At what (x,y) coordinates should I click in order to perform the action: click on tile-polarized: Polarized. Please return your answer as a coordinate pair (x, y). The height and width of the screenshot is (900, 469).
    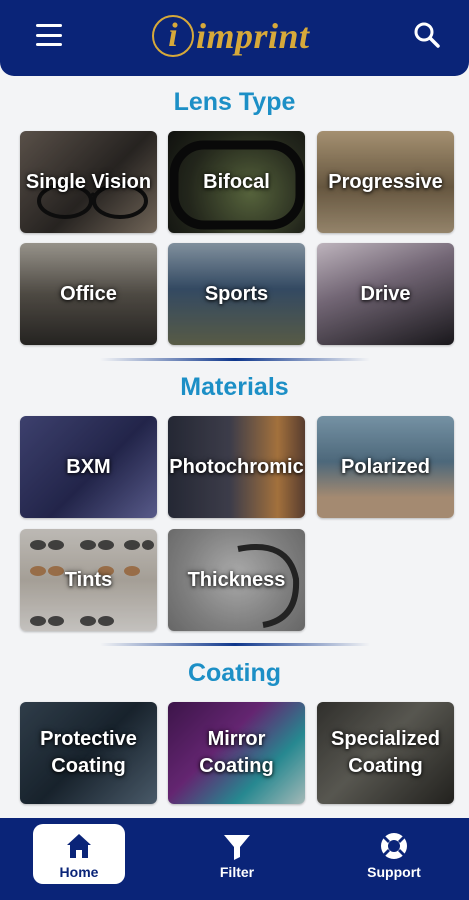
    Looking at the image, I should click on (385, 467).